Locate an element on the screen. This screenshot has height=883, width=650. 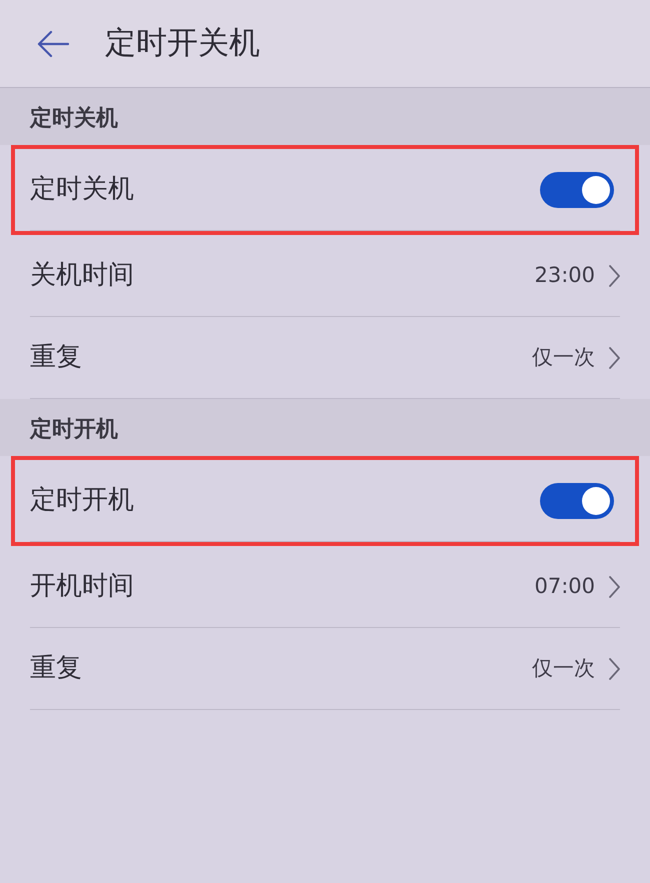
setting-value: 07:00 is located at coordinates (564, 586).